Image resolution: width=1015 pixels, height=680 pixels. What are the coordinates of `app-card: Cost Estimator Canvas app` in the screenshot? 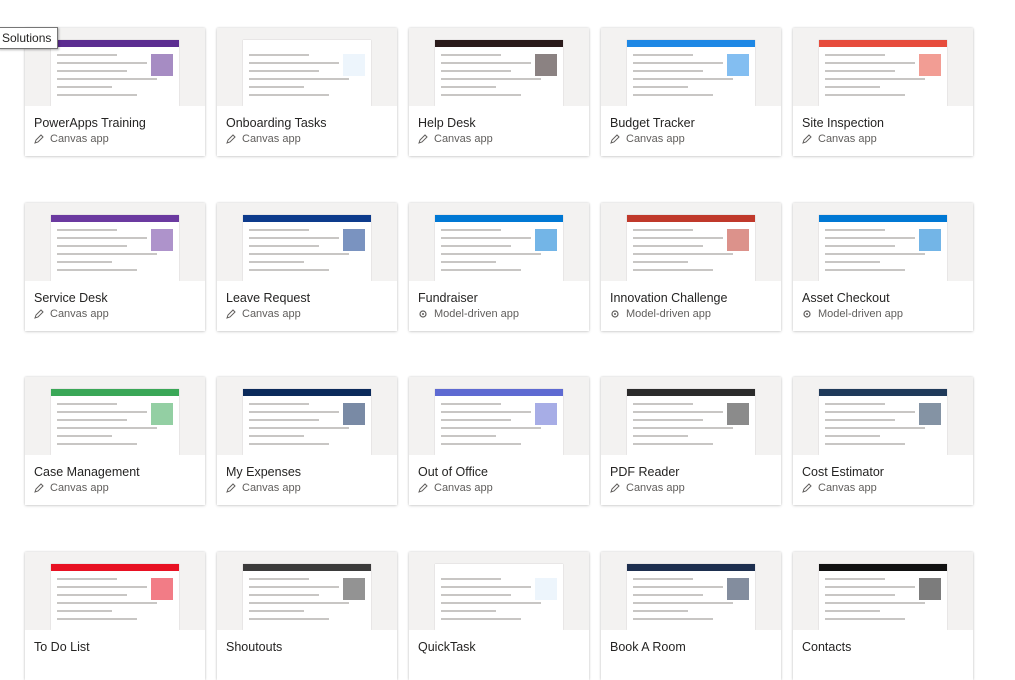 It's located at (883, 441).